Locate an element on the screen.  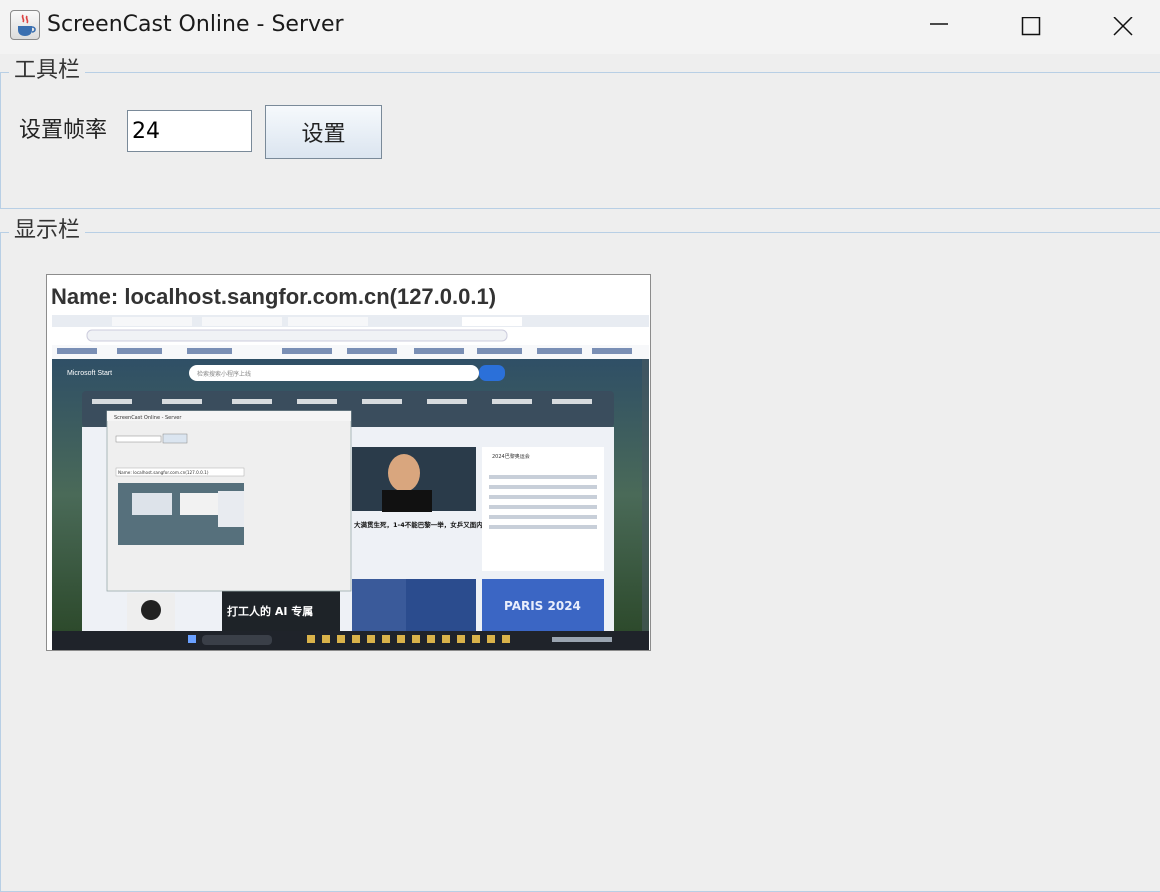
snapshot-card-headline: 大满贯生死，1-4不能巴黎一举，女乒又面内忧？ is located at coordinates (425, 524).